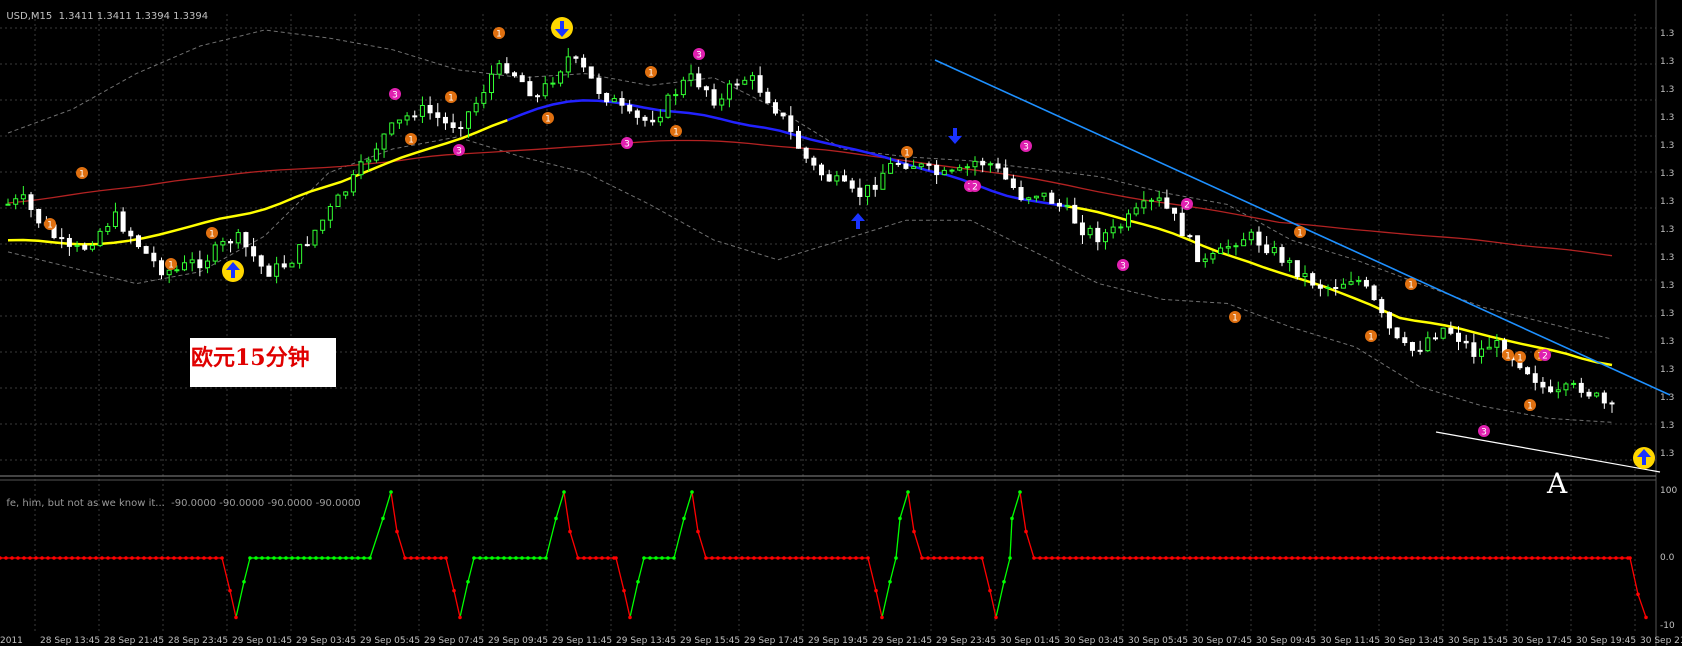 This screenshot has height=646, width=1682. Describe the element at coordinates (11, 641) in the screenshot. I see `time-tick-label: 2011` at that location.